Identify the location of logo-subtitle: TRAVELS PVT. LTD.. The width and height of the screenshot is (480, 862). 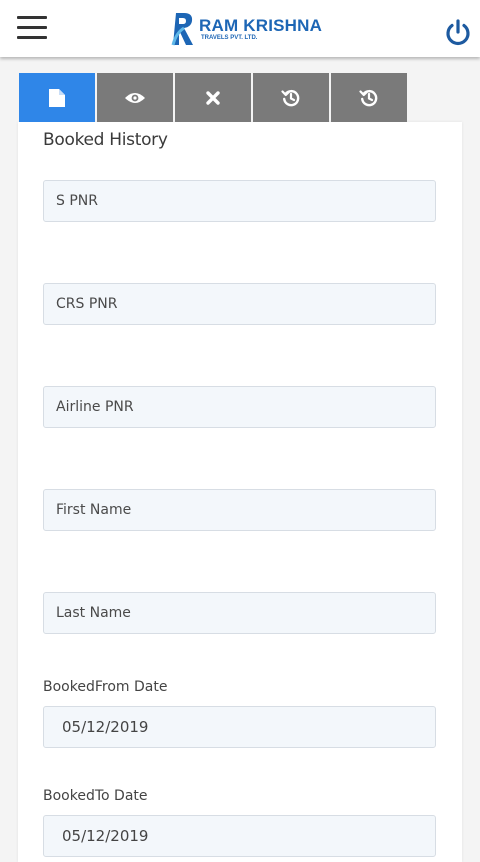
(229, 38).